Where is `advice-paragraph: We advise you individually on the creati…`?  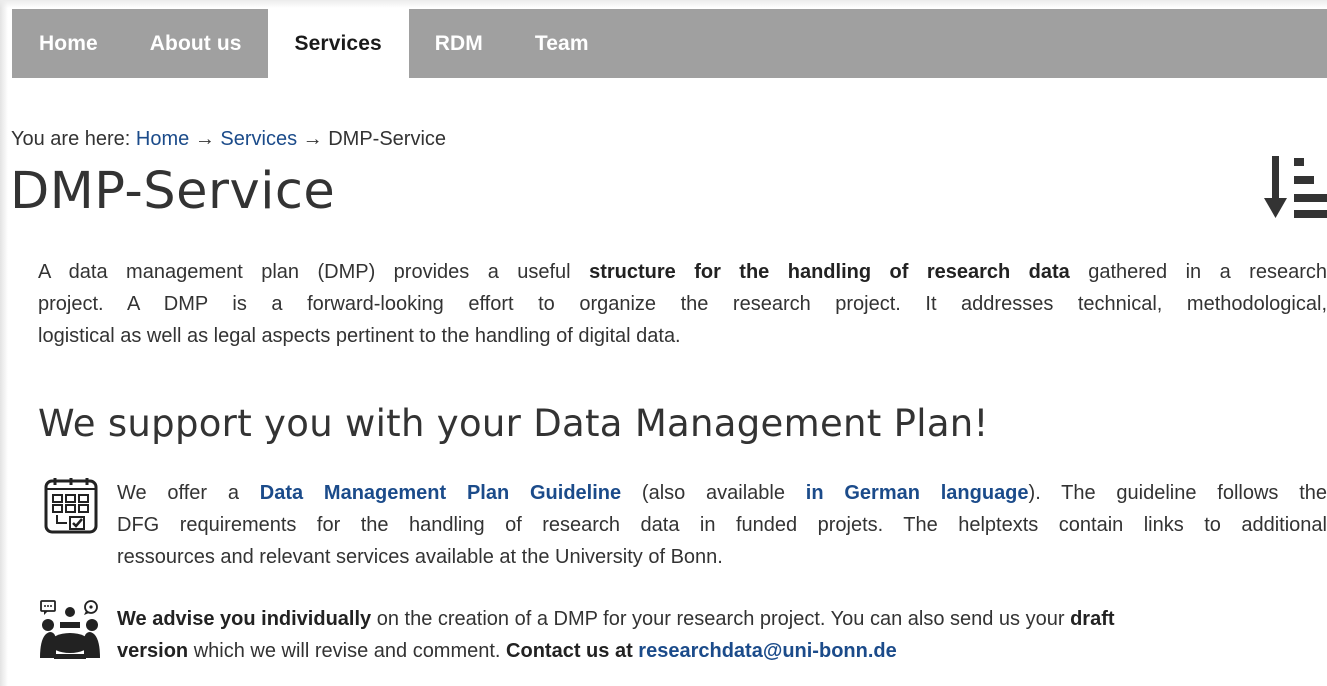
advice-paragraph: We advise you individually on the creati… is located at coordinates (722, 635).